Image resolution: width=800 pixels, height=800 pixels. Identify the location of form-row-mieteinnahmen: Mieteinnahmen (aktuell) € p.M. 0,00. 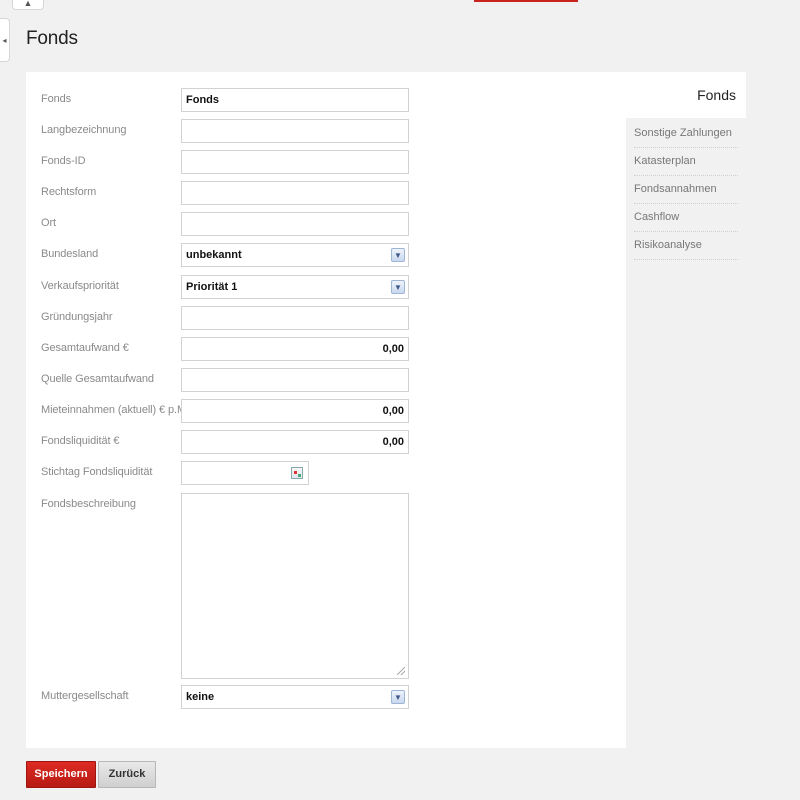
(326, 411).